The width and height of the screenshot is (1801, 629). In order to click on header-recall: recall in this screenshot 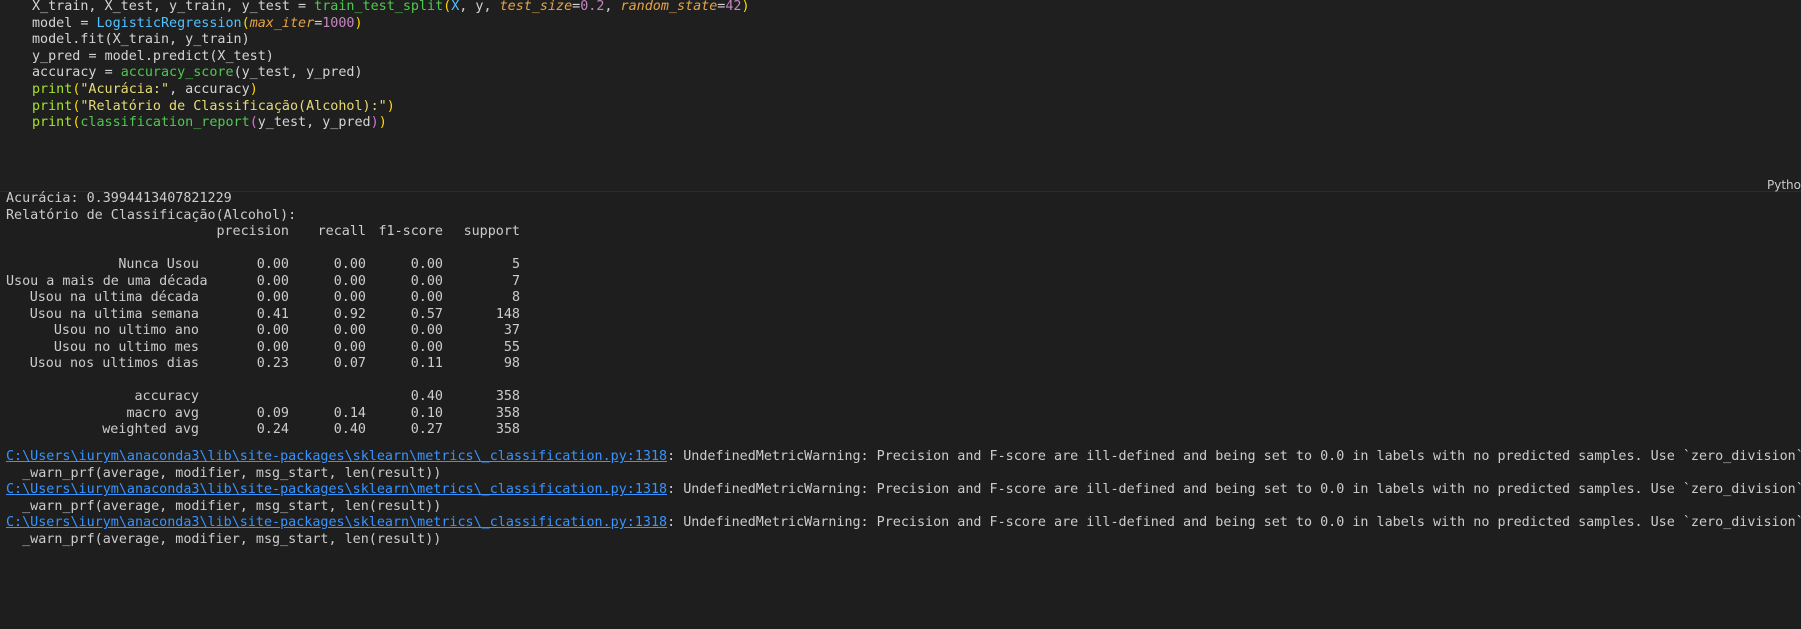, I will do `click(341, 231)`.